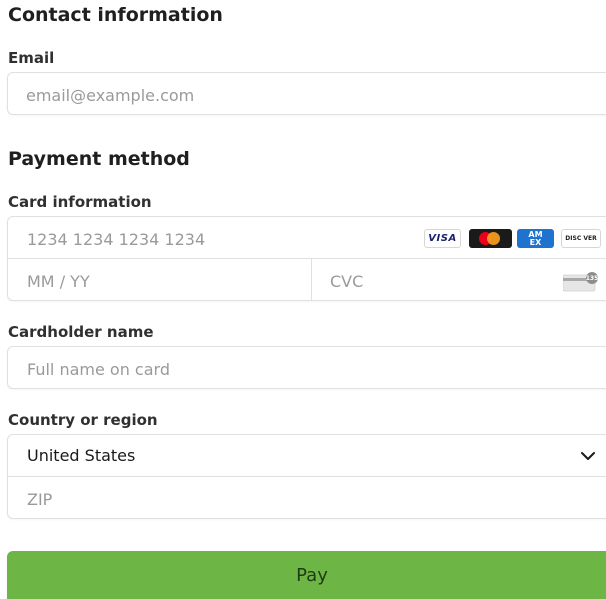 This screenshot has height=599, width=606. I want to click on visa-icon: VISA, so click(442, 238).